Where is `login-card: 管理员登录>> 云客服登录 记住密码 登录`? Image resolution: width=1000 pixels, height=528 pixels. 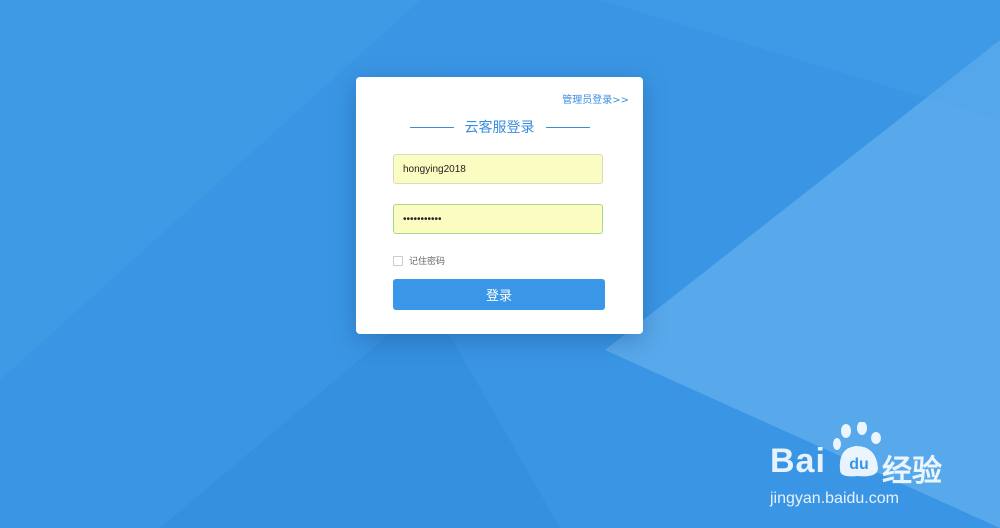 login-card: 管理员登录>> 云客服登录 记住密码 登录 is located at coordinates (499, 205).